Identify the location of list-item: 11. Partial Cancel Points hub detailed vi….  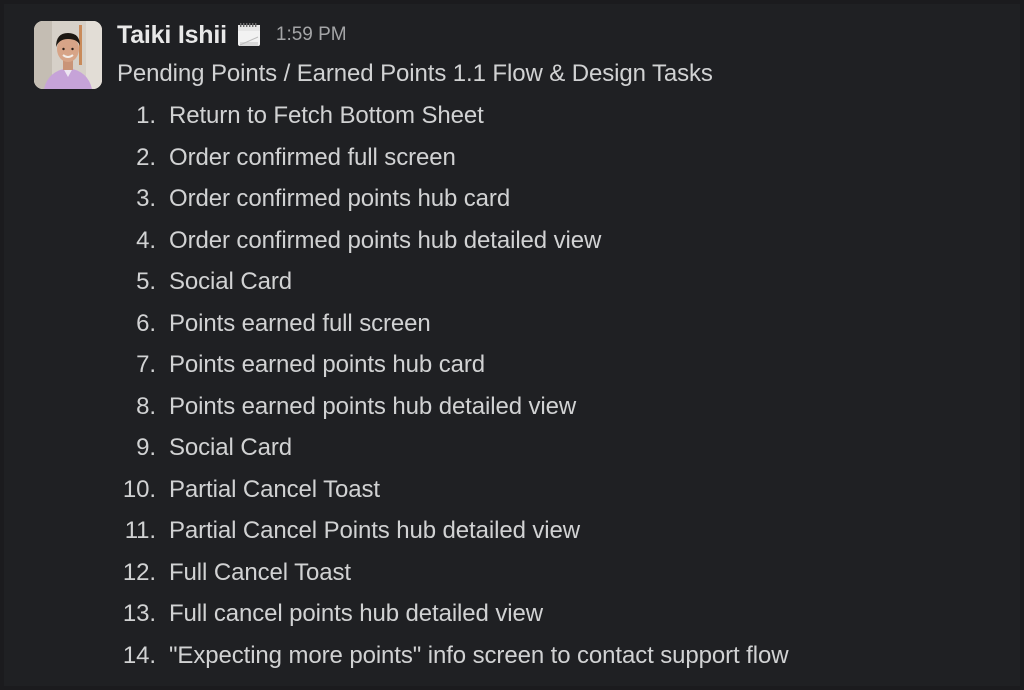
(454, 536).